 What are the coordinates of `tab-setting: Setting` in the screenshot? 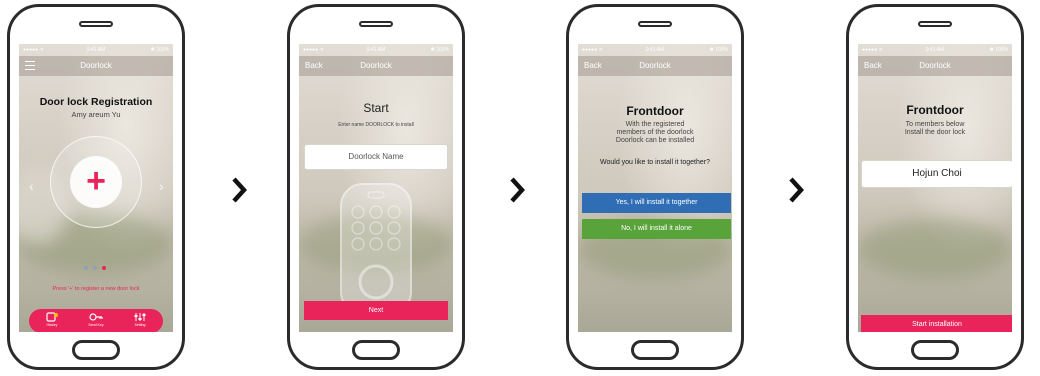 It's located at (140, 321).